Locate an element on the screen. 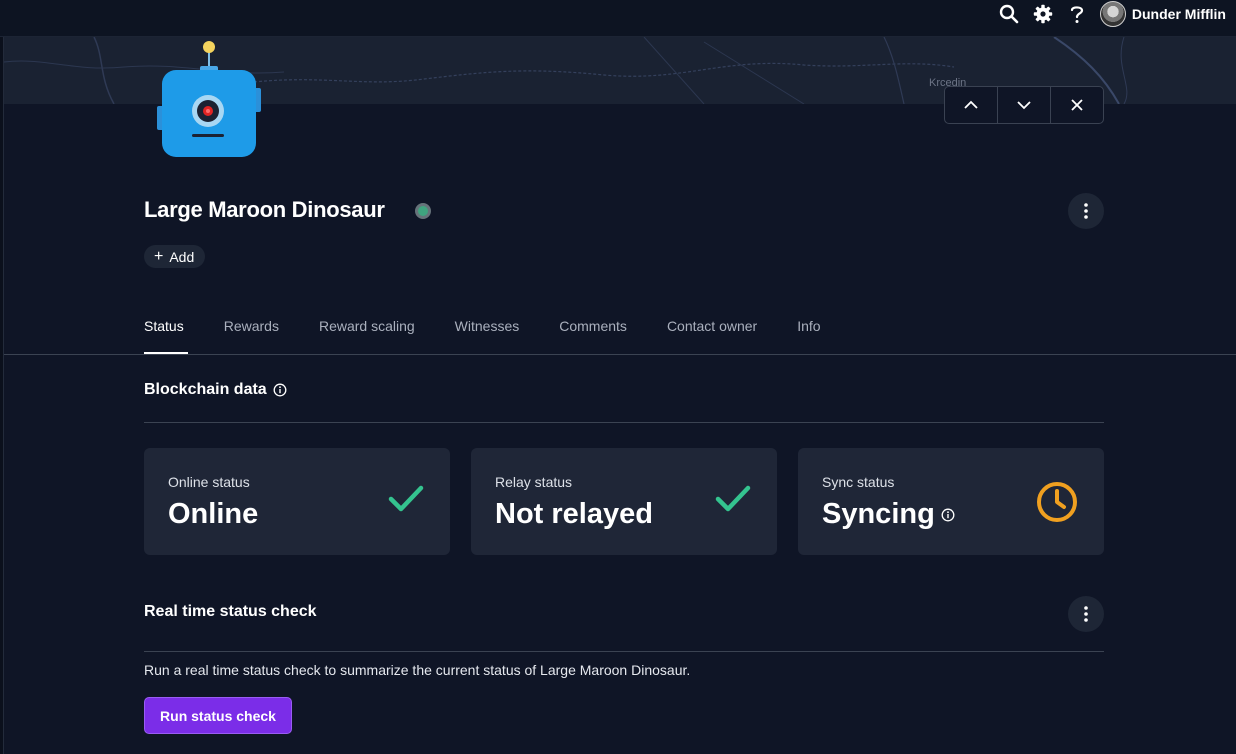 The width and height of the screenshot is (1236, 754). tab-comments: Comments is located at coordinates (593, 327).